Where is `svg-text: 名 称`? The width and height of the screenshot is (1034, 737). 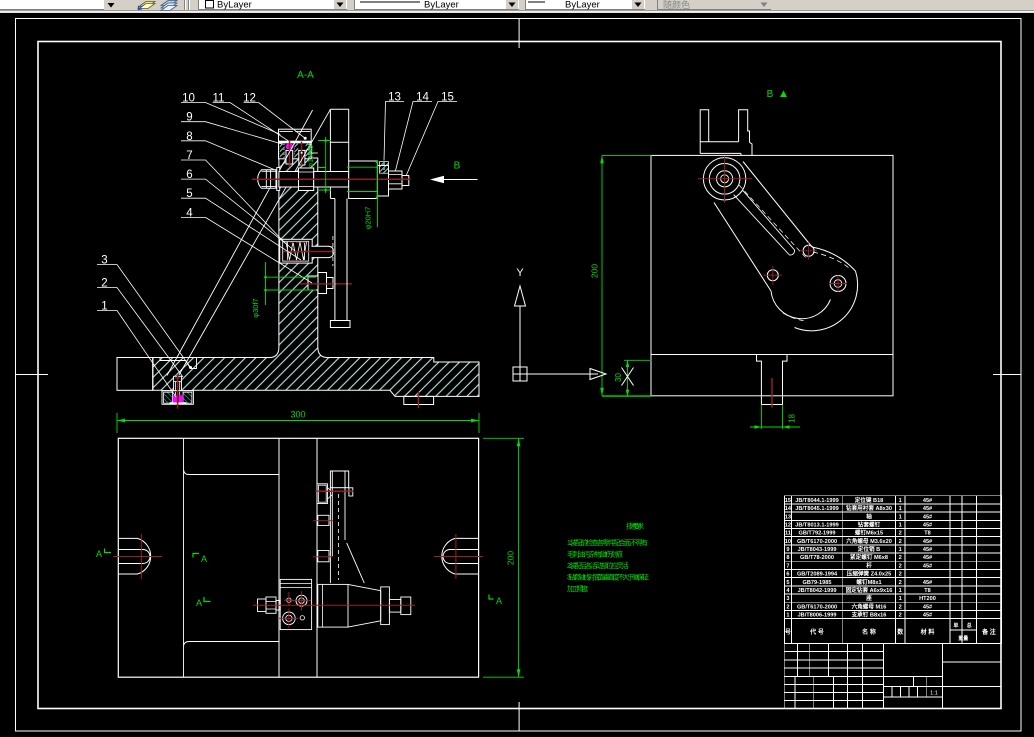 svg-text: 名 称 is located at coordinates (869, 632).